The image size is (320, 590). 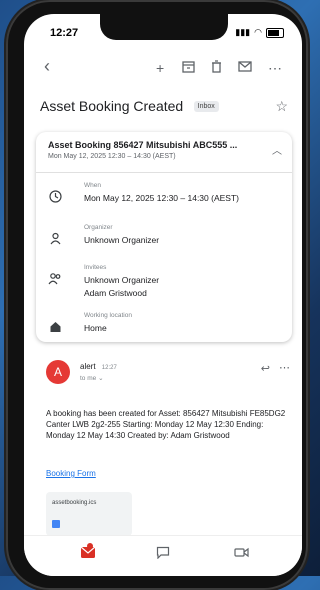 What do you see at coordinates (206, 107) in the screenshot?
I see `inbox-label-chip: Inbox` at bounding box center [206, 107].